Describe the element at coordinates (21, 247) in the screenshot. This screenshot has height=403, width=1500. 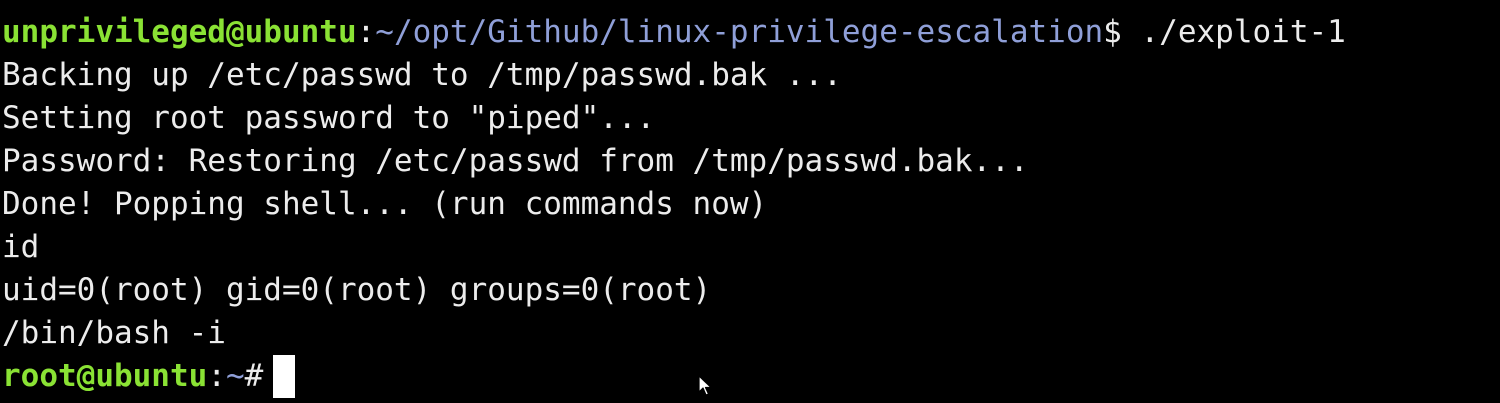
I see `output-line: id` at that location.